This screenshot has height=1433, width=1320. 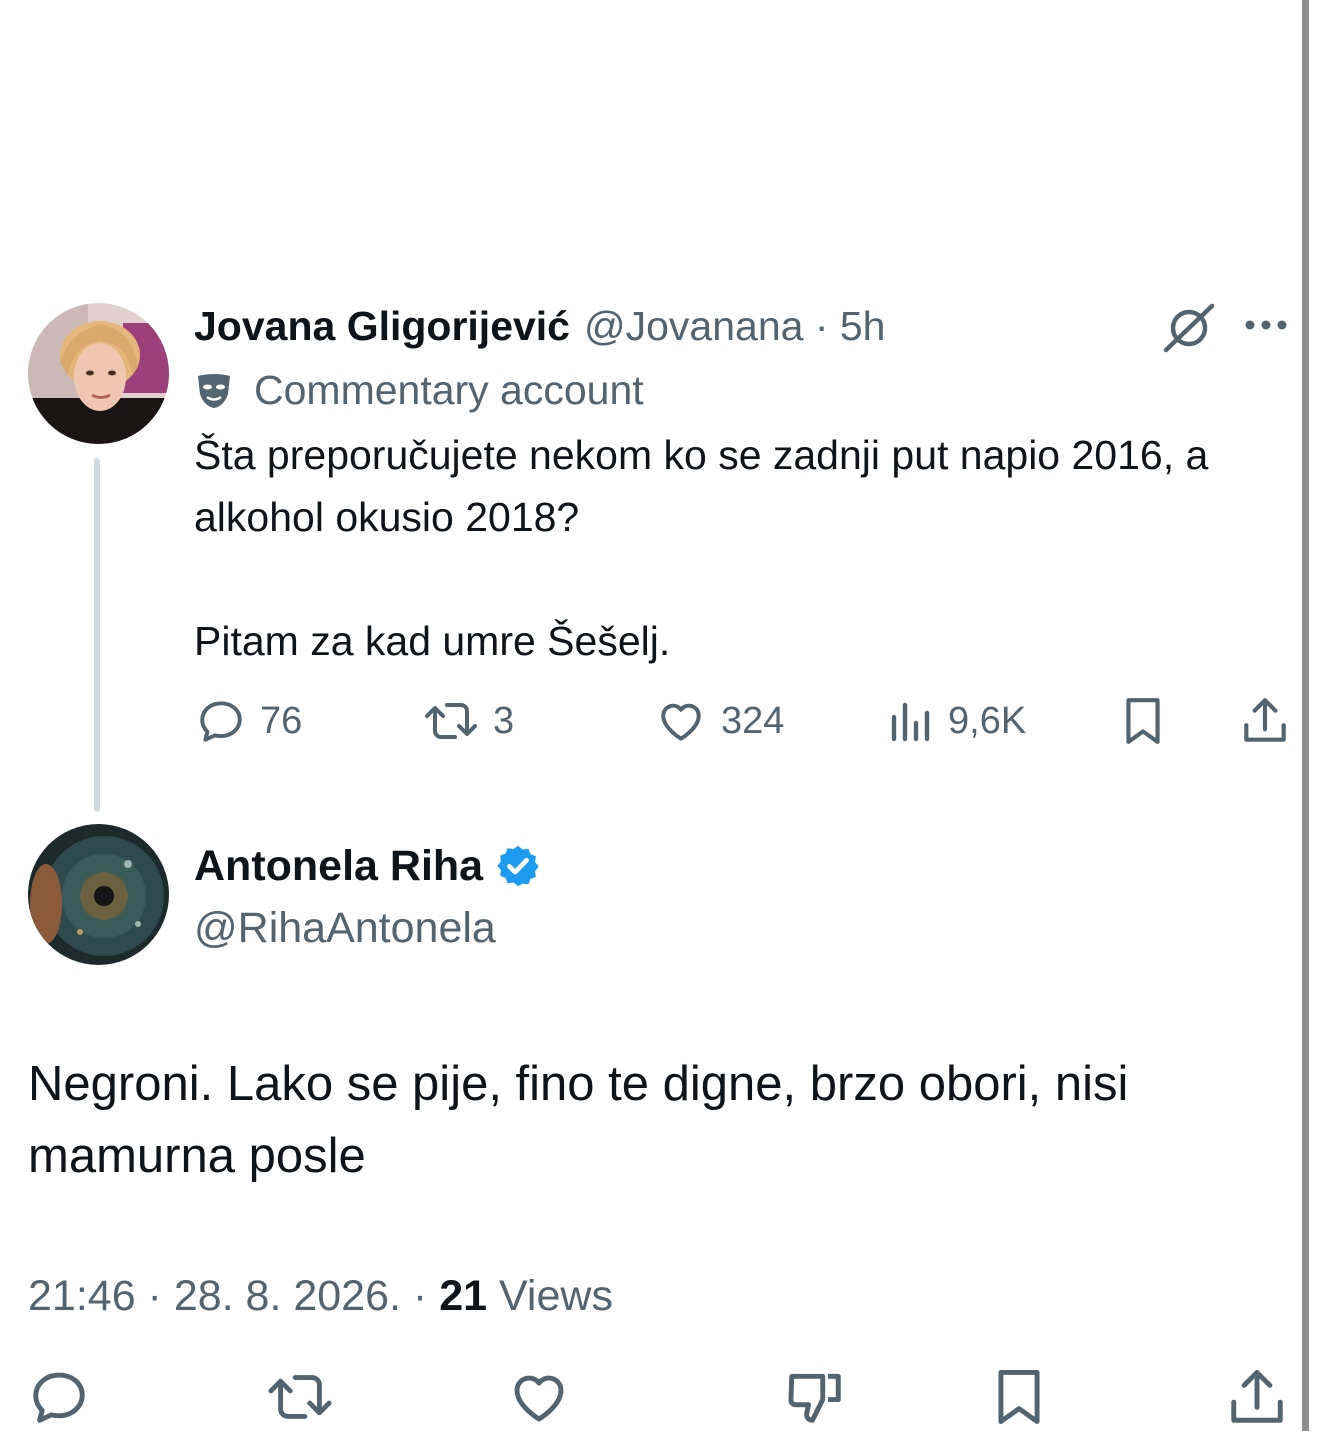 What do you see at coordinates (753, 720) in the screenshot?
I see `like-count: 324` at bounding box center [753, 720].